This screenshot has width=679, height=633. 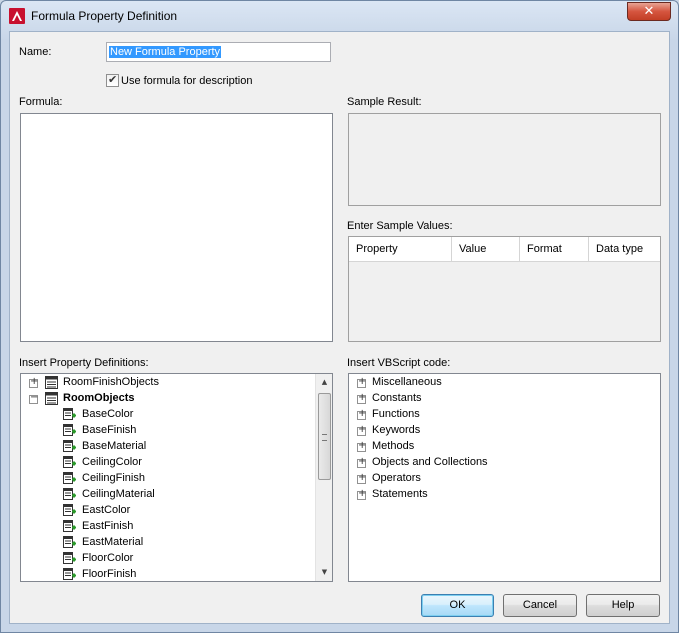 I want to click on scroll-down-icon: ▼, so click(x=324, y=573).